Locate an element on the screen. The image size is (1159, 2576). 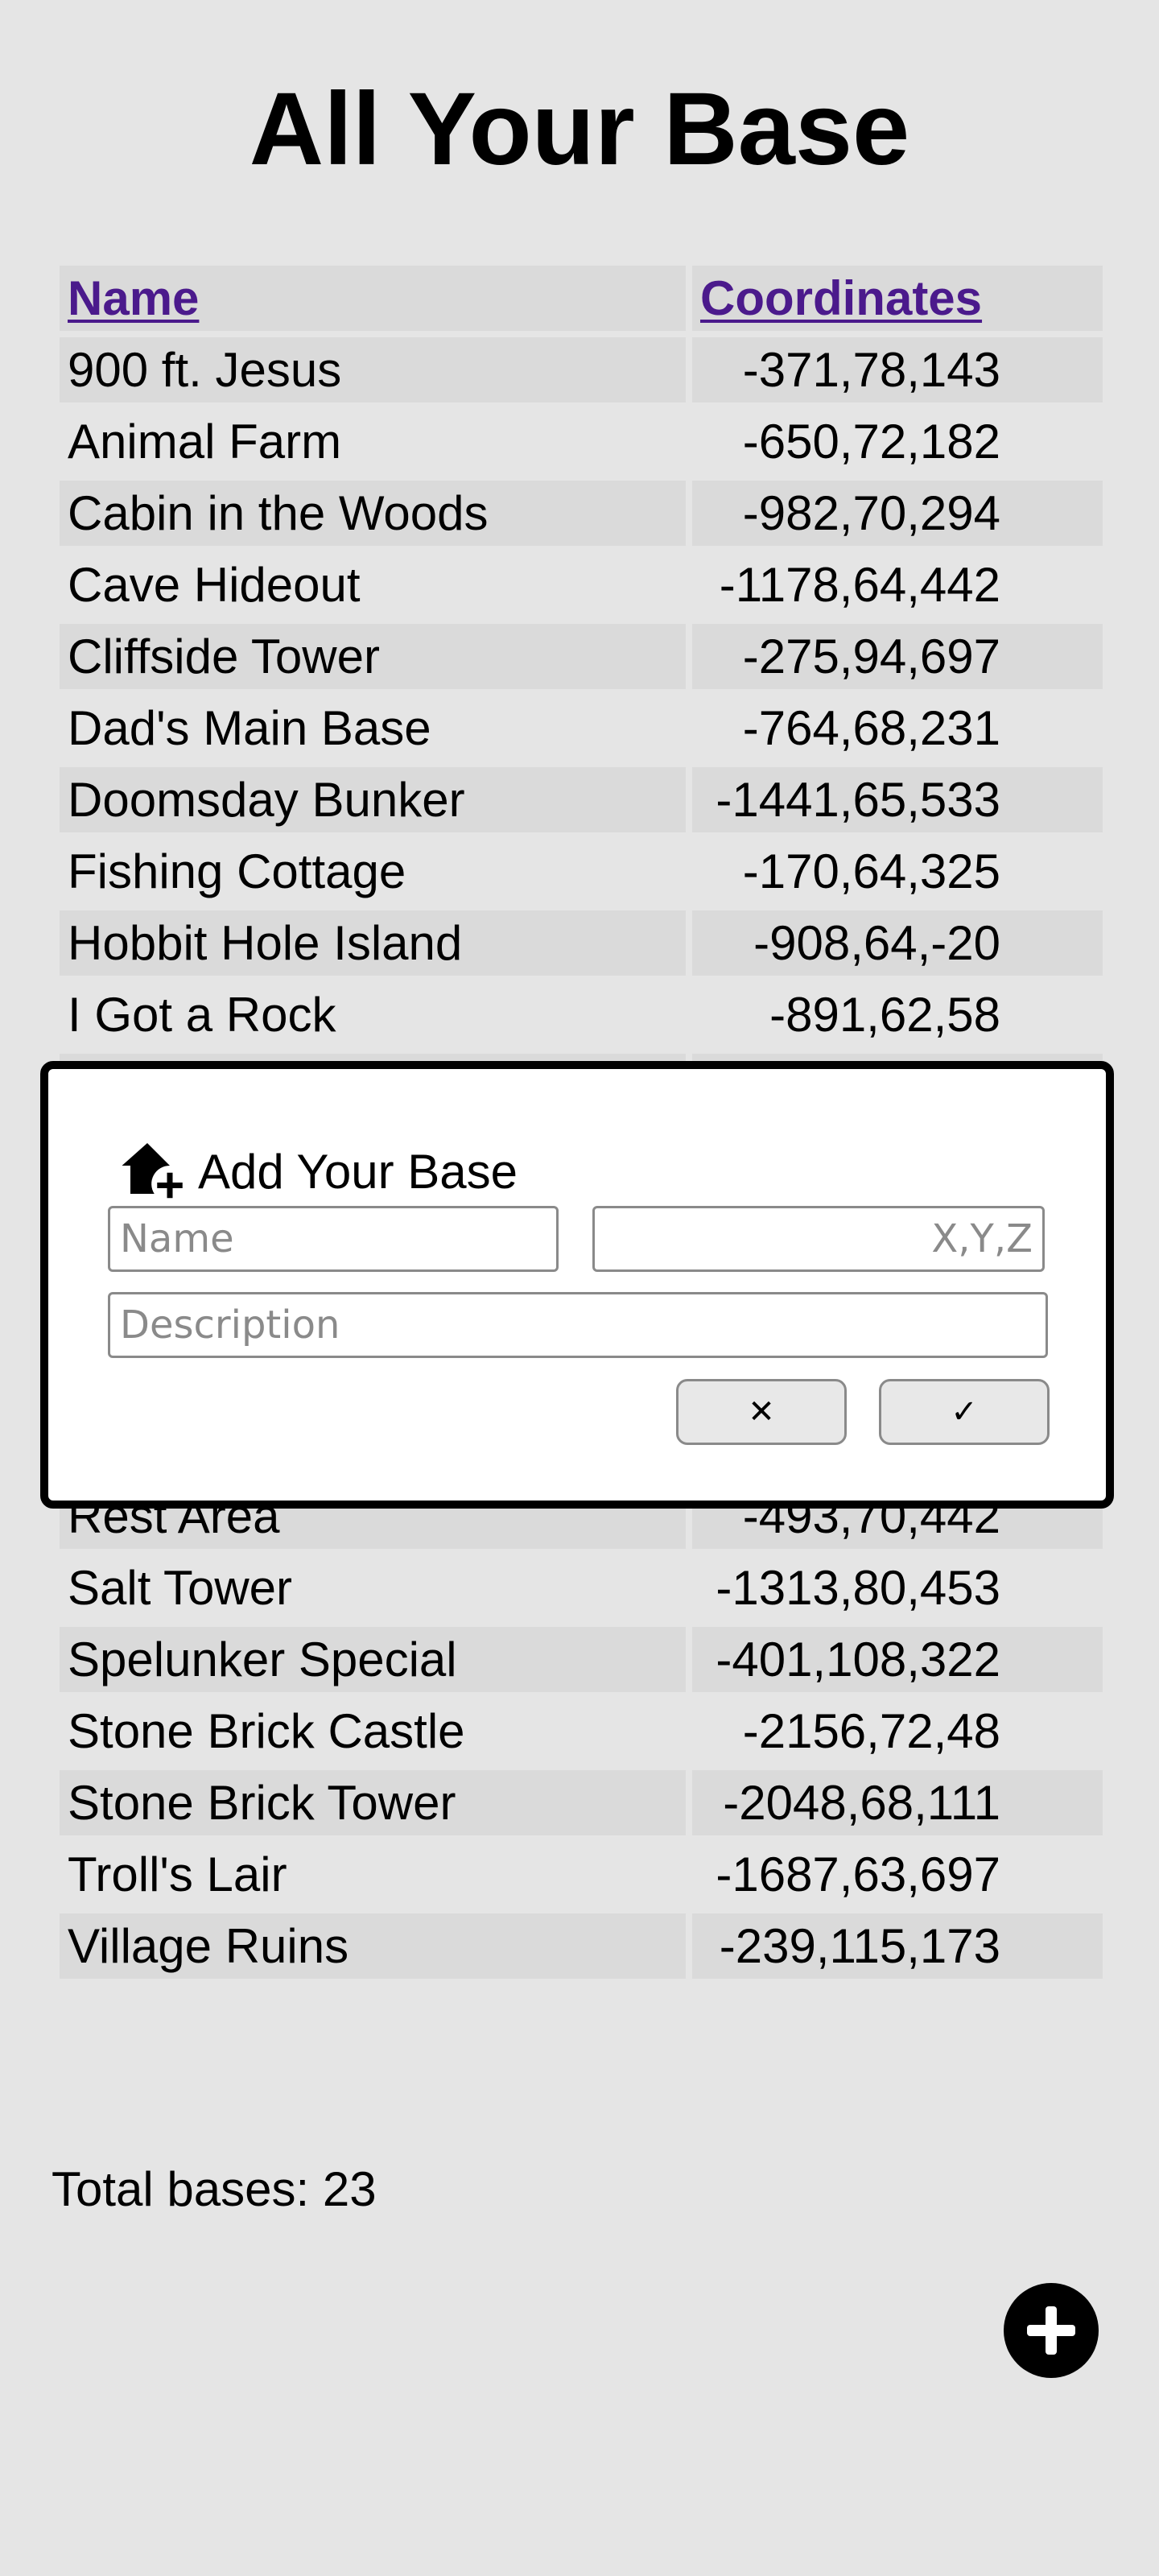
base-coordinates-cell: -170,64,325 is located at coordinates (871, 871).